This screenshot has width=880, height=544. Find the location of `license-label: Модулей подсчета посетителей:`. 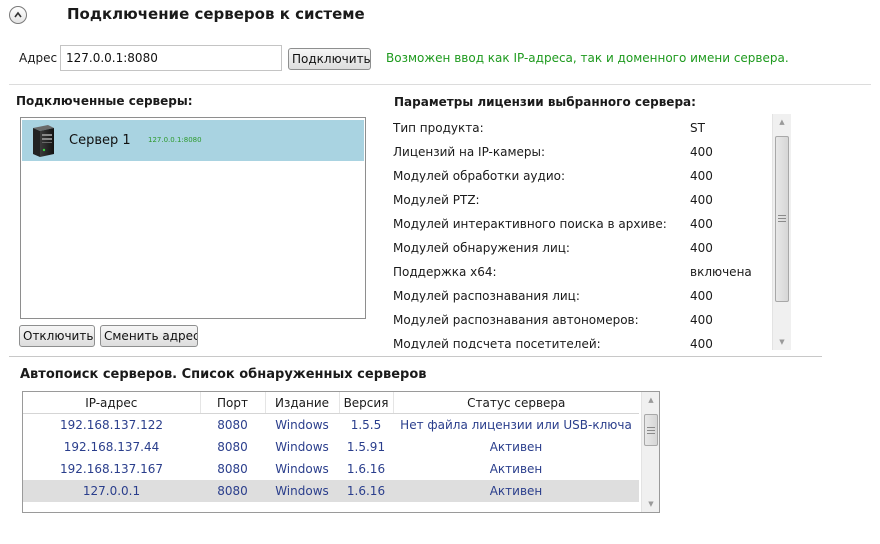

license-label: Модулей подсчета посетителей: is located at coordinates (497, 343).